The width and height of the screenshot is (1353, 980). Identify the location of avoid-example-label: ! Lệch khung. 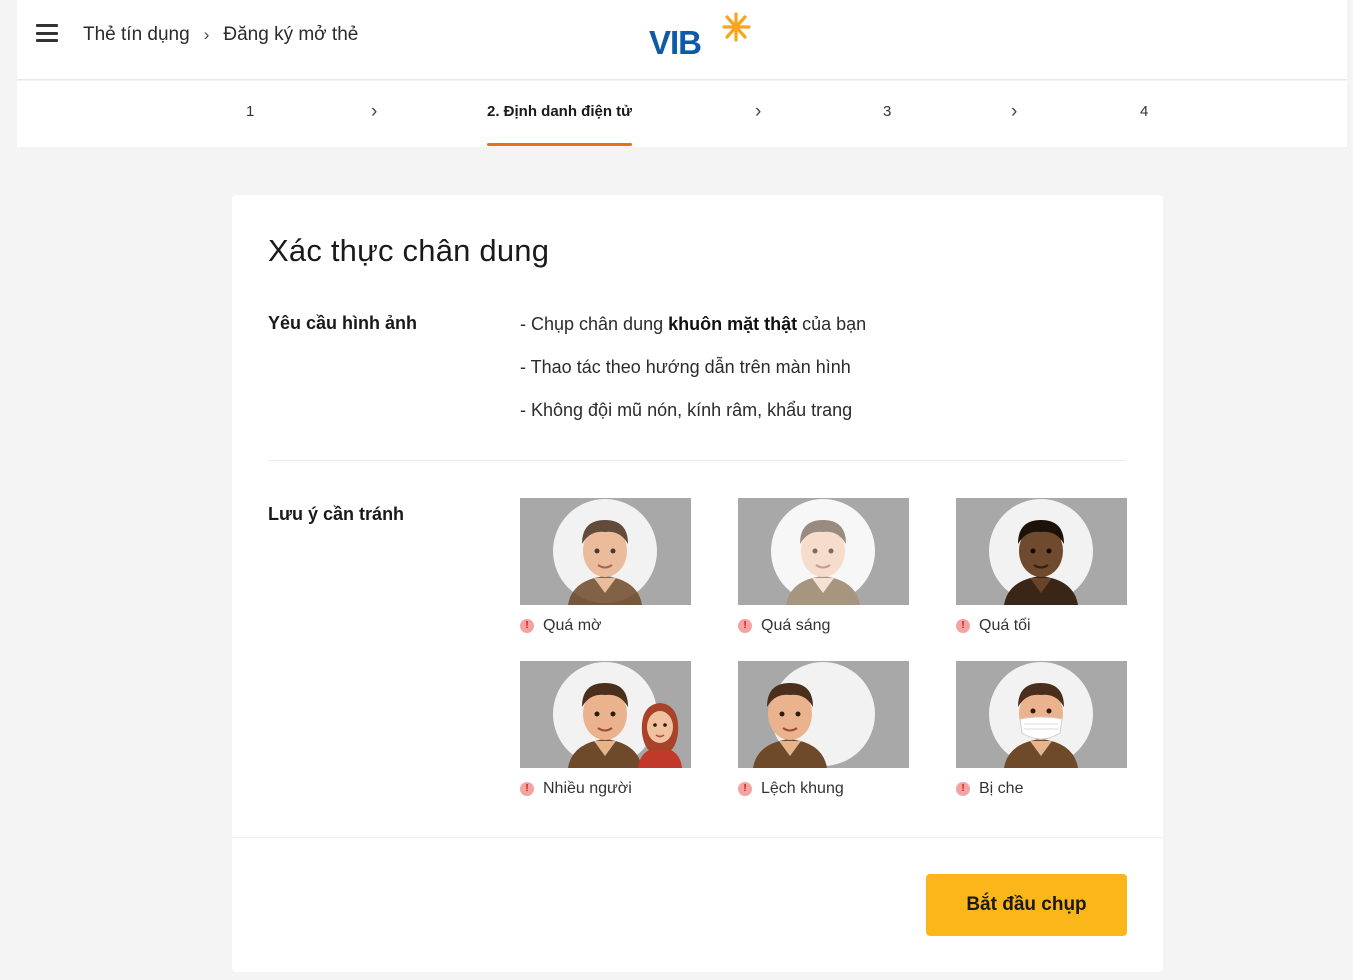
(823, 789).